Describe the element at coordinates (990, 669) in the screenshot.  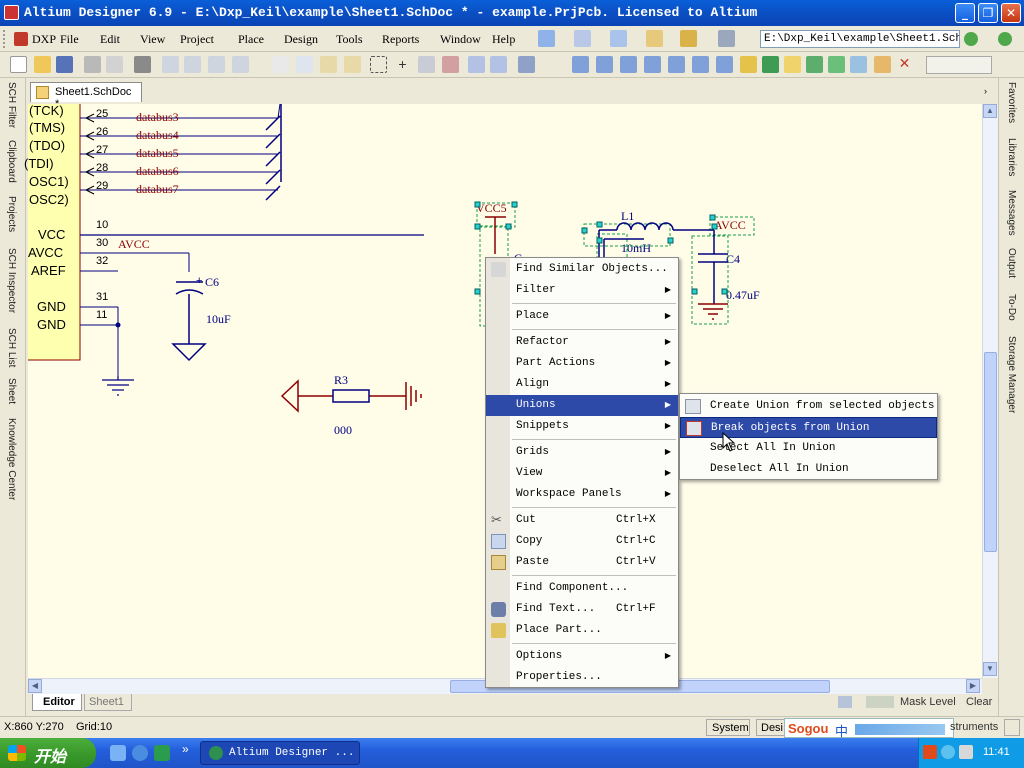
I see `scroll-down-icon: ▼` at that location.